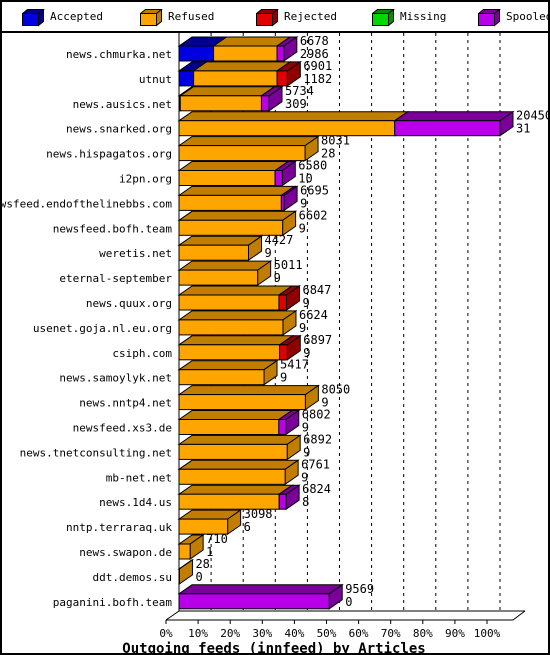 The image size is (550, 655). Describe the element at coordinates (230, 633) in the screenshot. I see `x-axis-tick-label: 20%` at that location.